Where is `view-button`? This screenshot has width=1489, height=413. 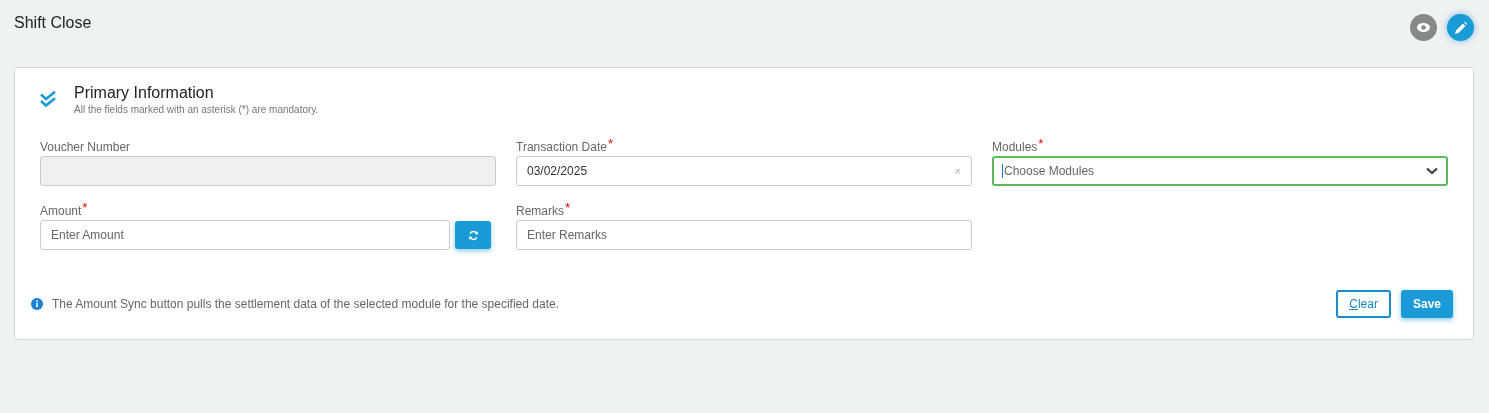 view-button is located at coordinates (1423, 27).